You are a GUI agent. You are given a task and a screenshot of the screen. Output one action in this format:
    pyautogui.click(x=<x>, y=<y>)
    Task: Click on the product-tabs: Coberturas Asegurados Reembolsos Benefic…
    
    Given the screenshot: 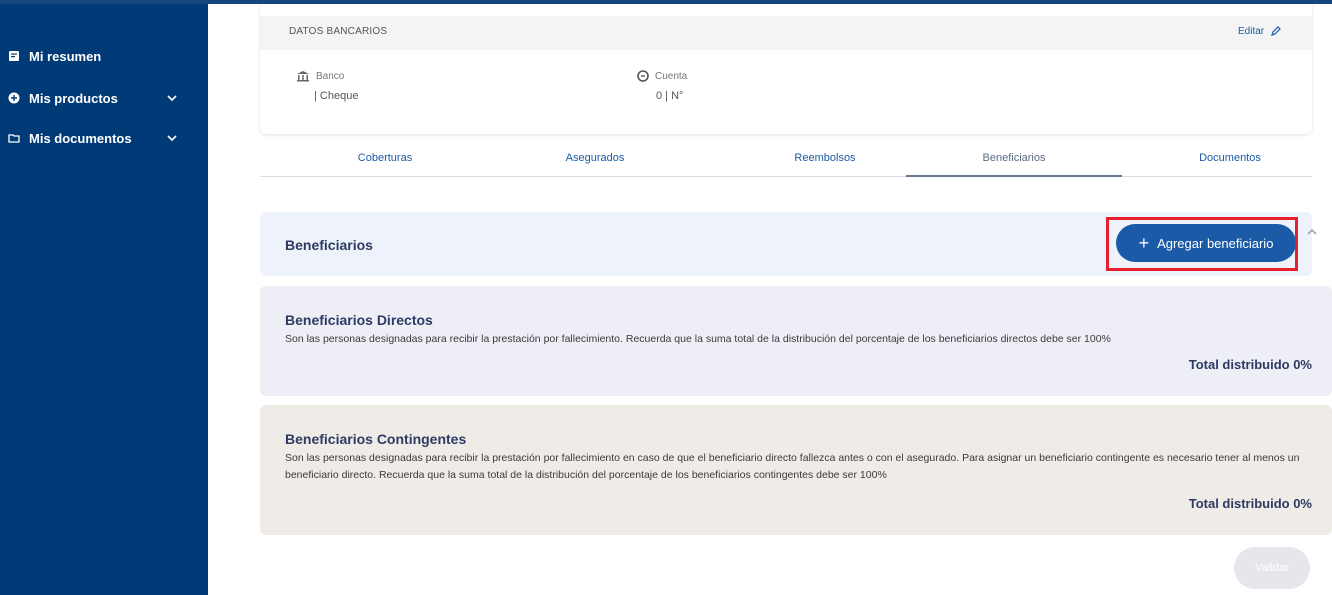 What is the action you would take?
    pyautogui.click(x=786, y=158)
    